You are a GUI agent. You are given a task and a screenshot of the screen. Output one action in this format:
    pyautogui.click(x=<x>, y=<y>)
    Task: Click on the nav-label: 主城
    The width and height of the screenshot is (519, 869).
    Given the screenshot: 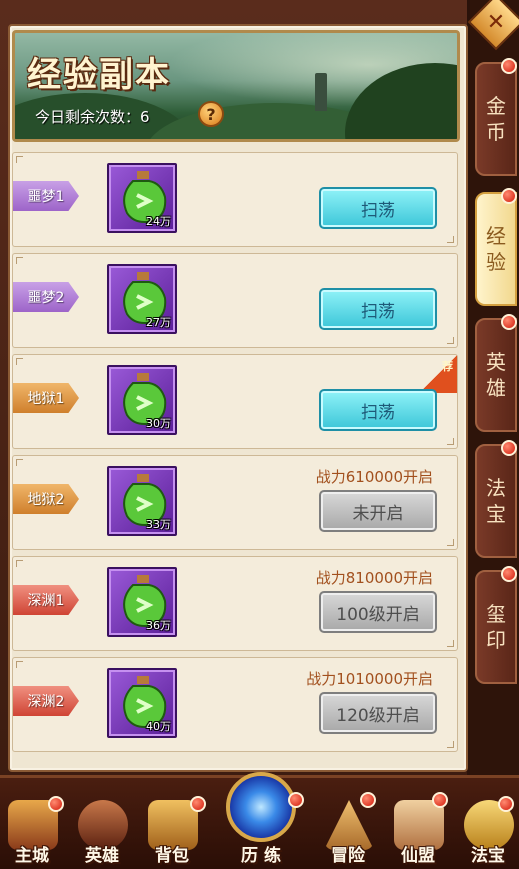 What is the action you would take?
    pyautogui.click(x=32, y=856)
    